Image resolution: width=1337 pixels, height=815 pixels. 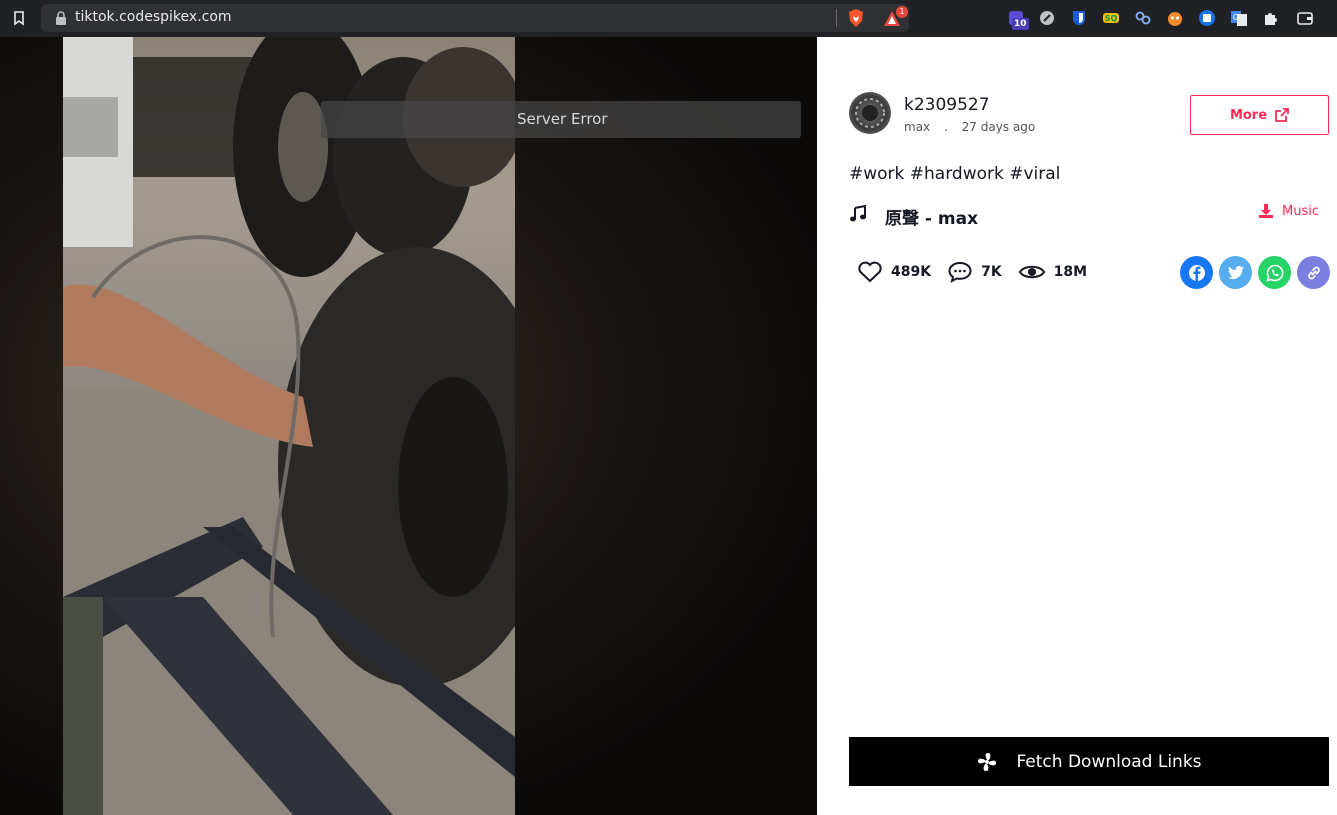 I want to click on music-download-label: Music, so click(x=1300, y=211).